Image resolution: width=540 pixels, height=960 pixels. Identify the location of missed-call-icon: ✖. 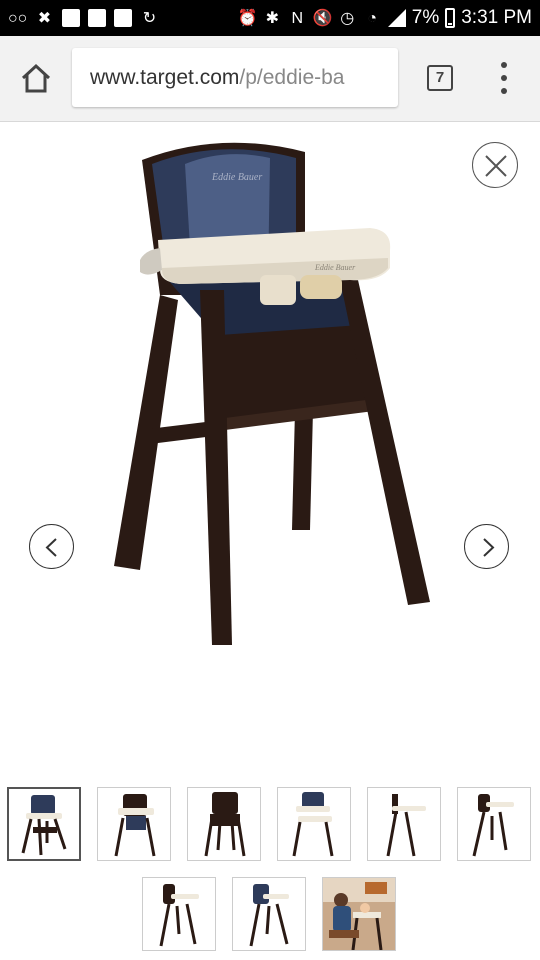
(44, 18).